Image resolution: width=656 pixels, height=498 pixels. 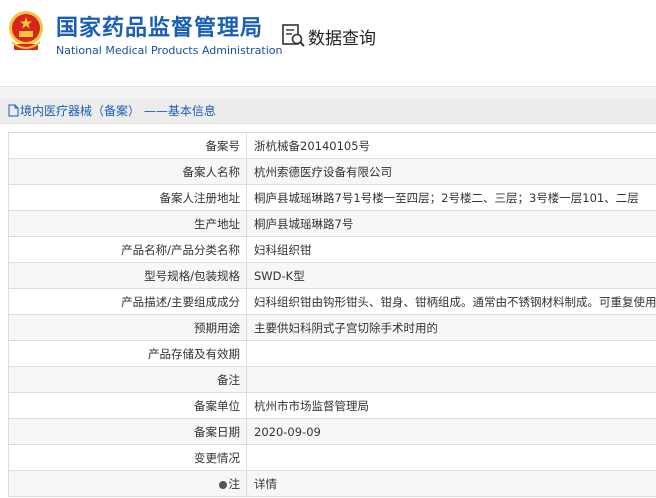 I want to click on table-row: 产品存储及有效期, so click(x=332, y=353).